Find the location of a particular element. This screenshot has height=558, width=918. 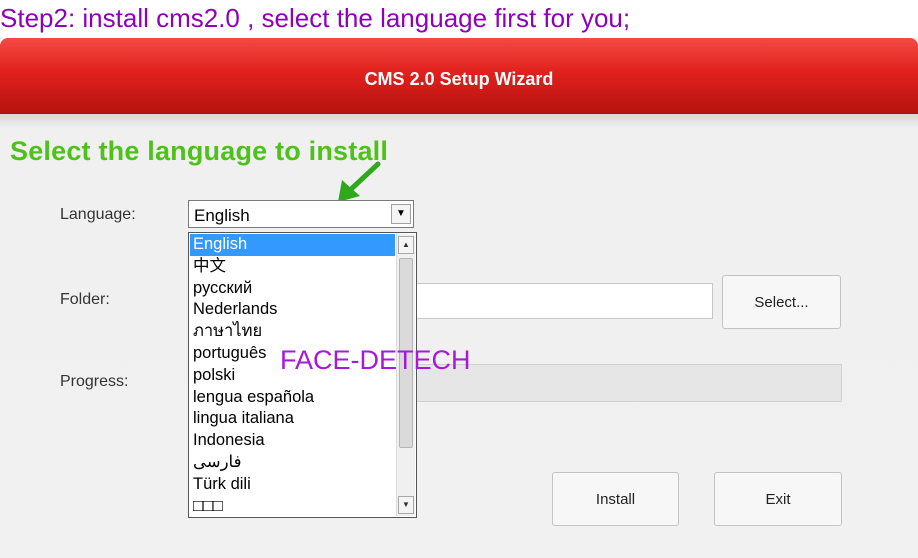

folder-input is located at coordinates (561, 301).